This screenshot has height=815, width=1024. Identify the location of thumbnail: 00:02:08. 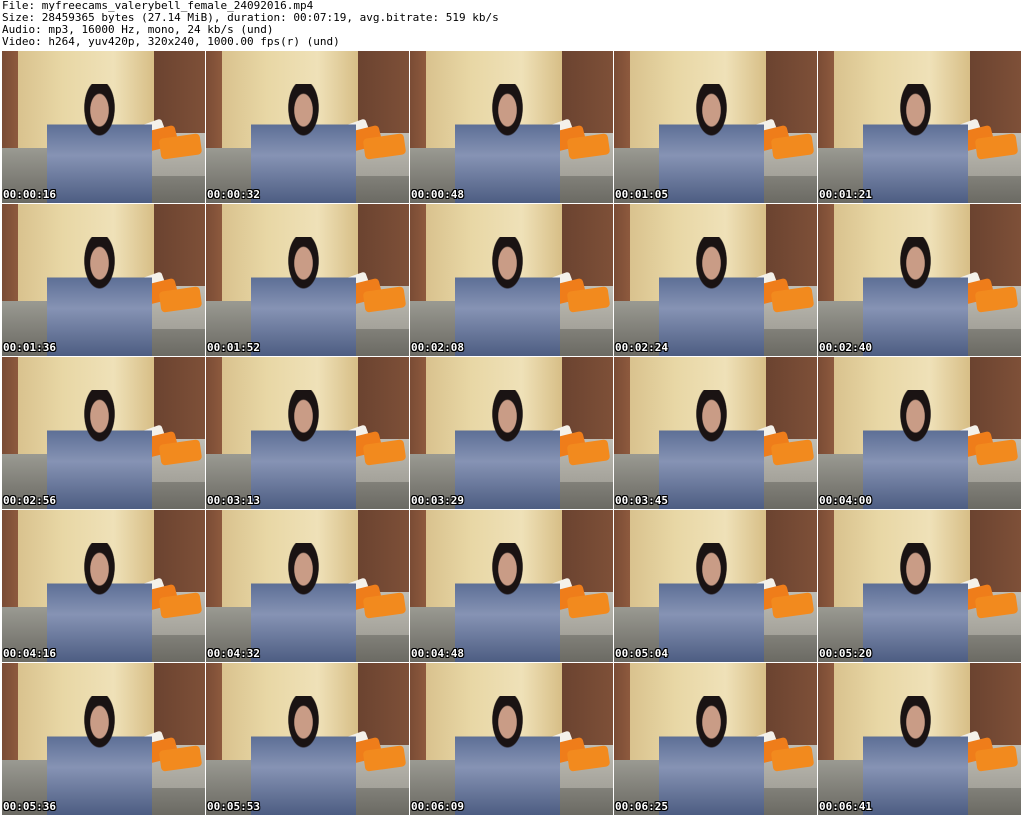
(511, 280).